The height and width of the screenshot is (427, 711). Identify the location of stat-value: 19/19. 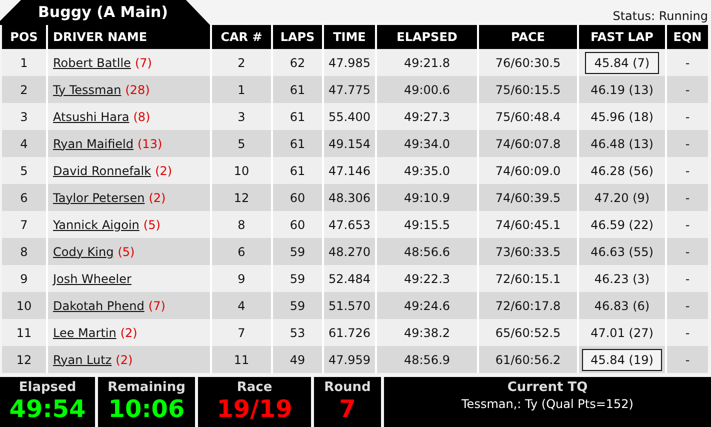
(254, 409).